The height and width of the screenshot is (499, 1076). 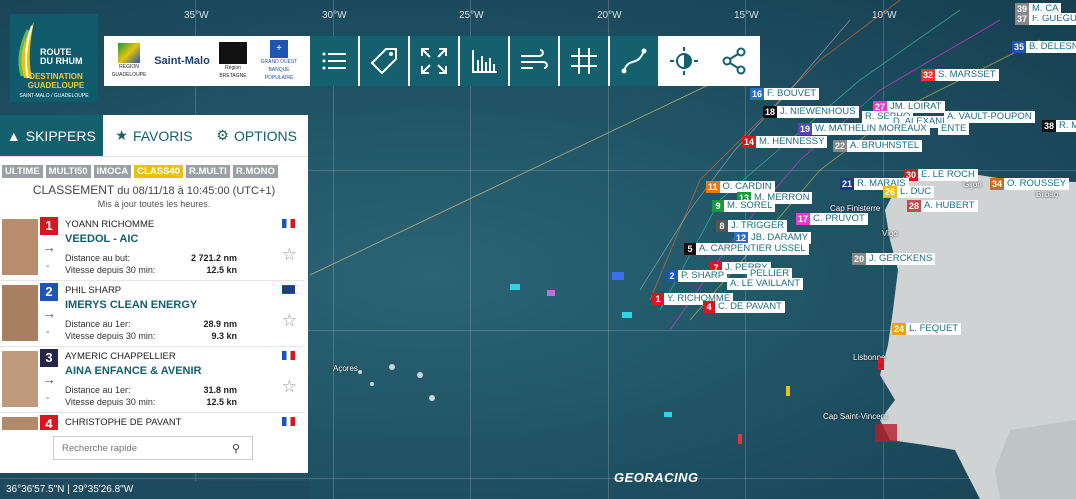 I want to click on grid-icon, so click(x=584, y=61).